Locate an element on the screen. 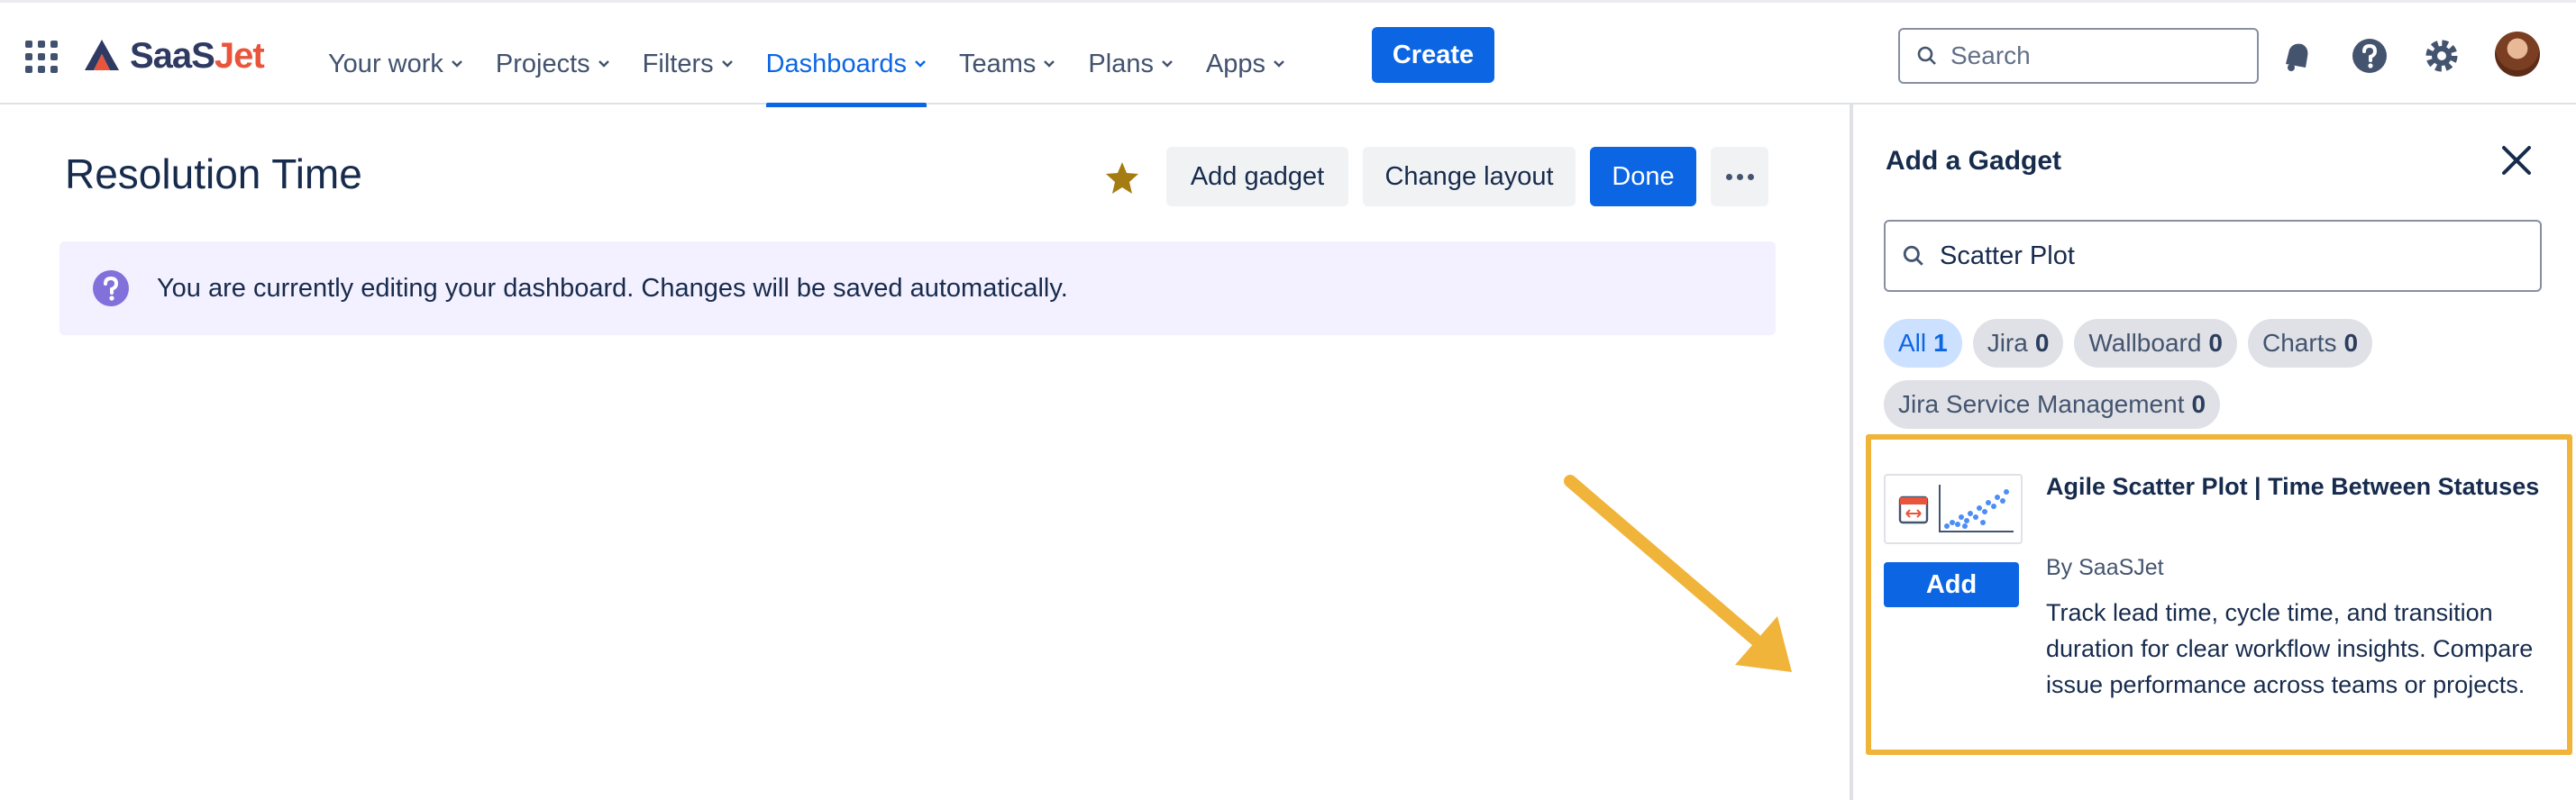  chip-label: All is located at coordinates (1913, 343).